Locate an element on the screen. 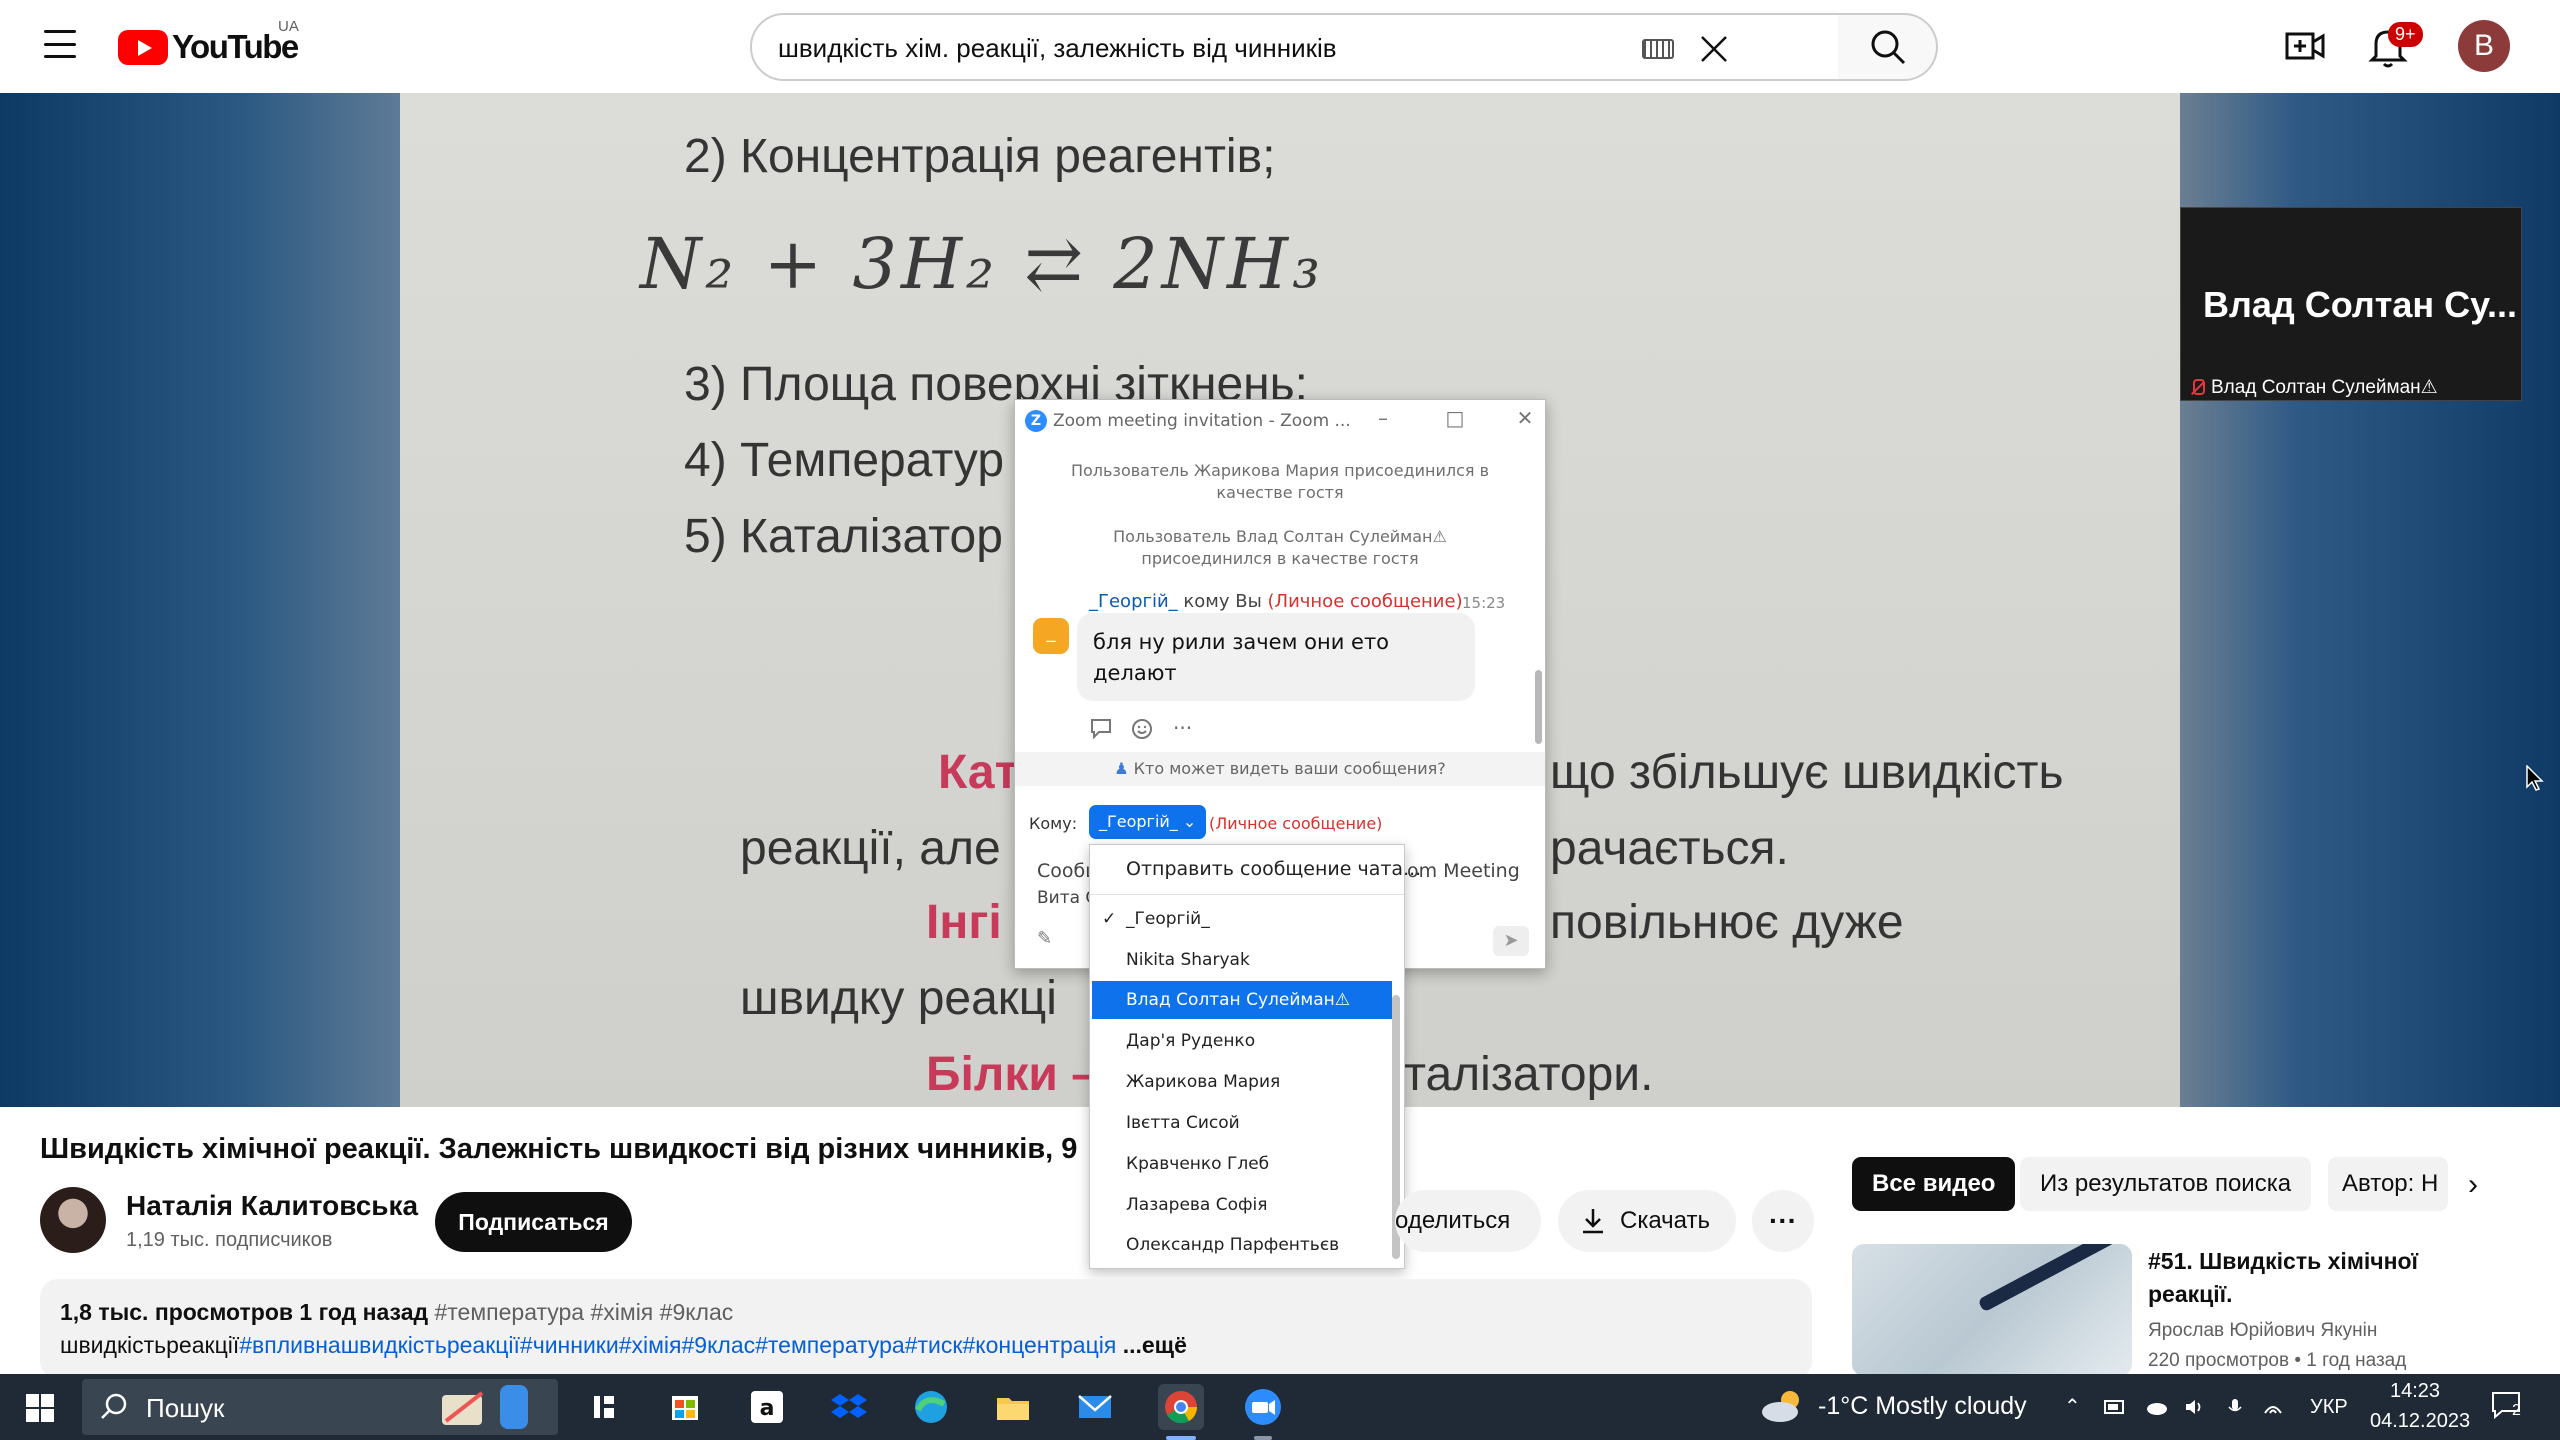 Image resolution: width=2560 pixels, height=1440 pixels. more-actions-icon: ··· is located at coordinates (1182, 728).